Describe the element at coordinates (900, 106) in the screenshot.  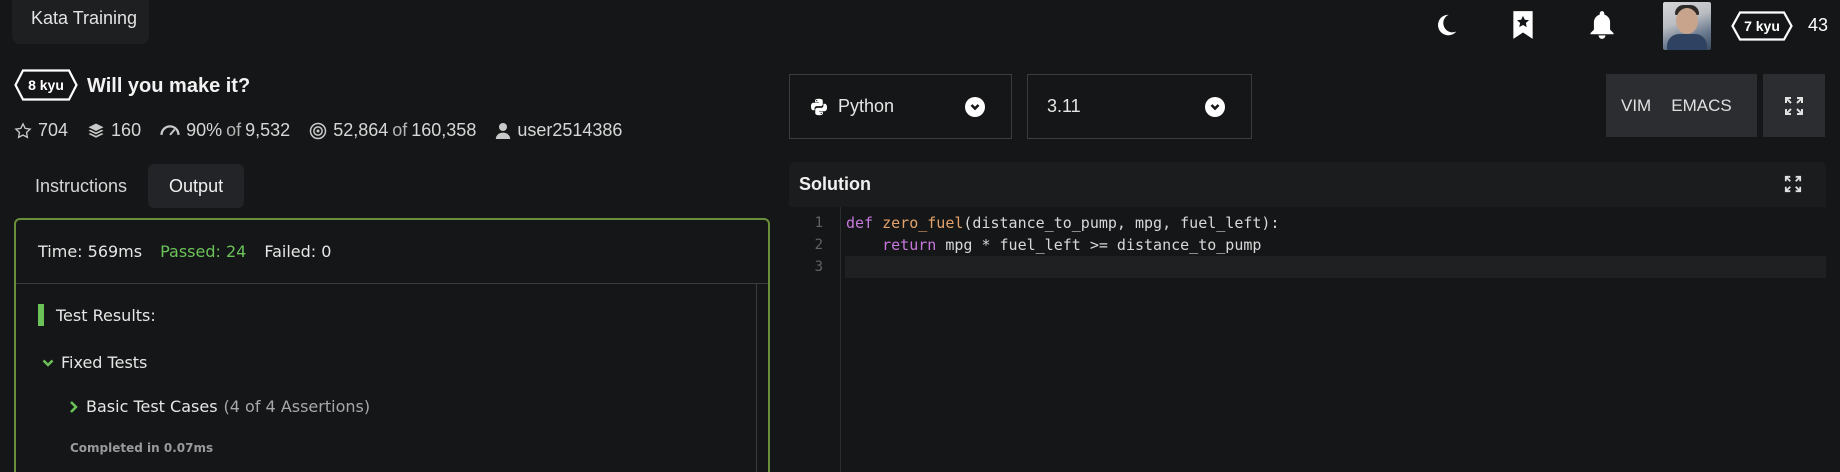
I see `language-select: Python` at that location.